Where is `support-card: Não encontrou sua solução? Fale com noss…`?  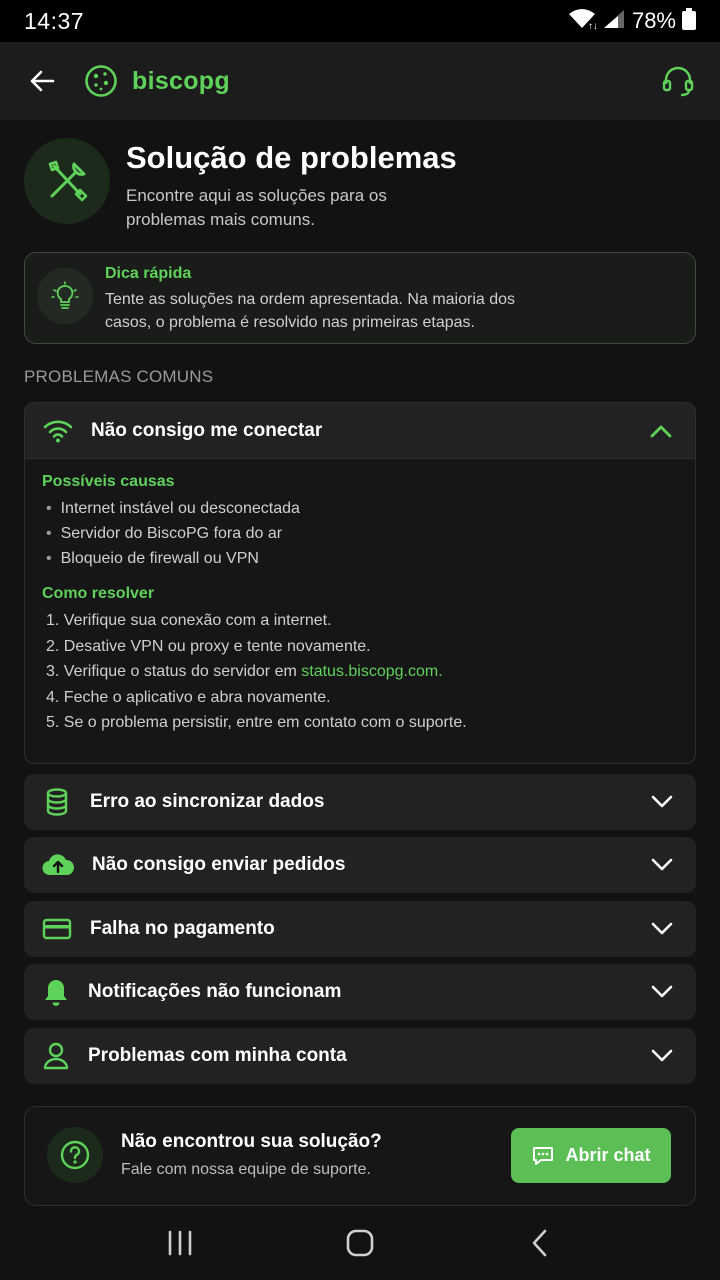
support-card: Não encontrou sua solução? Fale com noss… is located at coordinates (360, 1156).